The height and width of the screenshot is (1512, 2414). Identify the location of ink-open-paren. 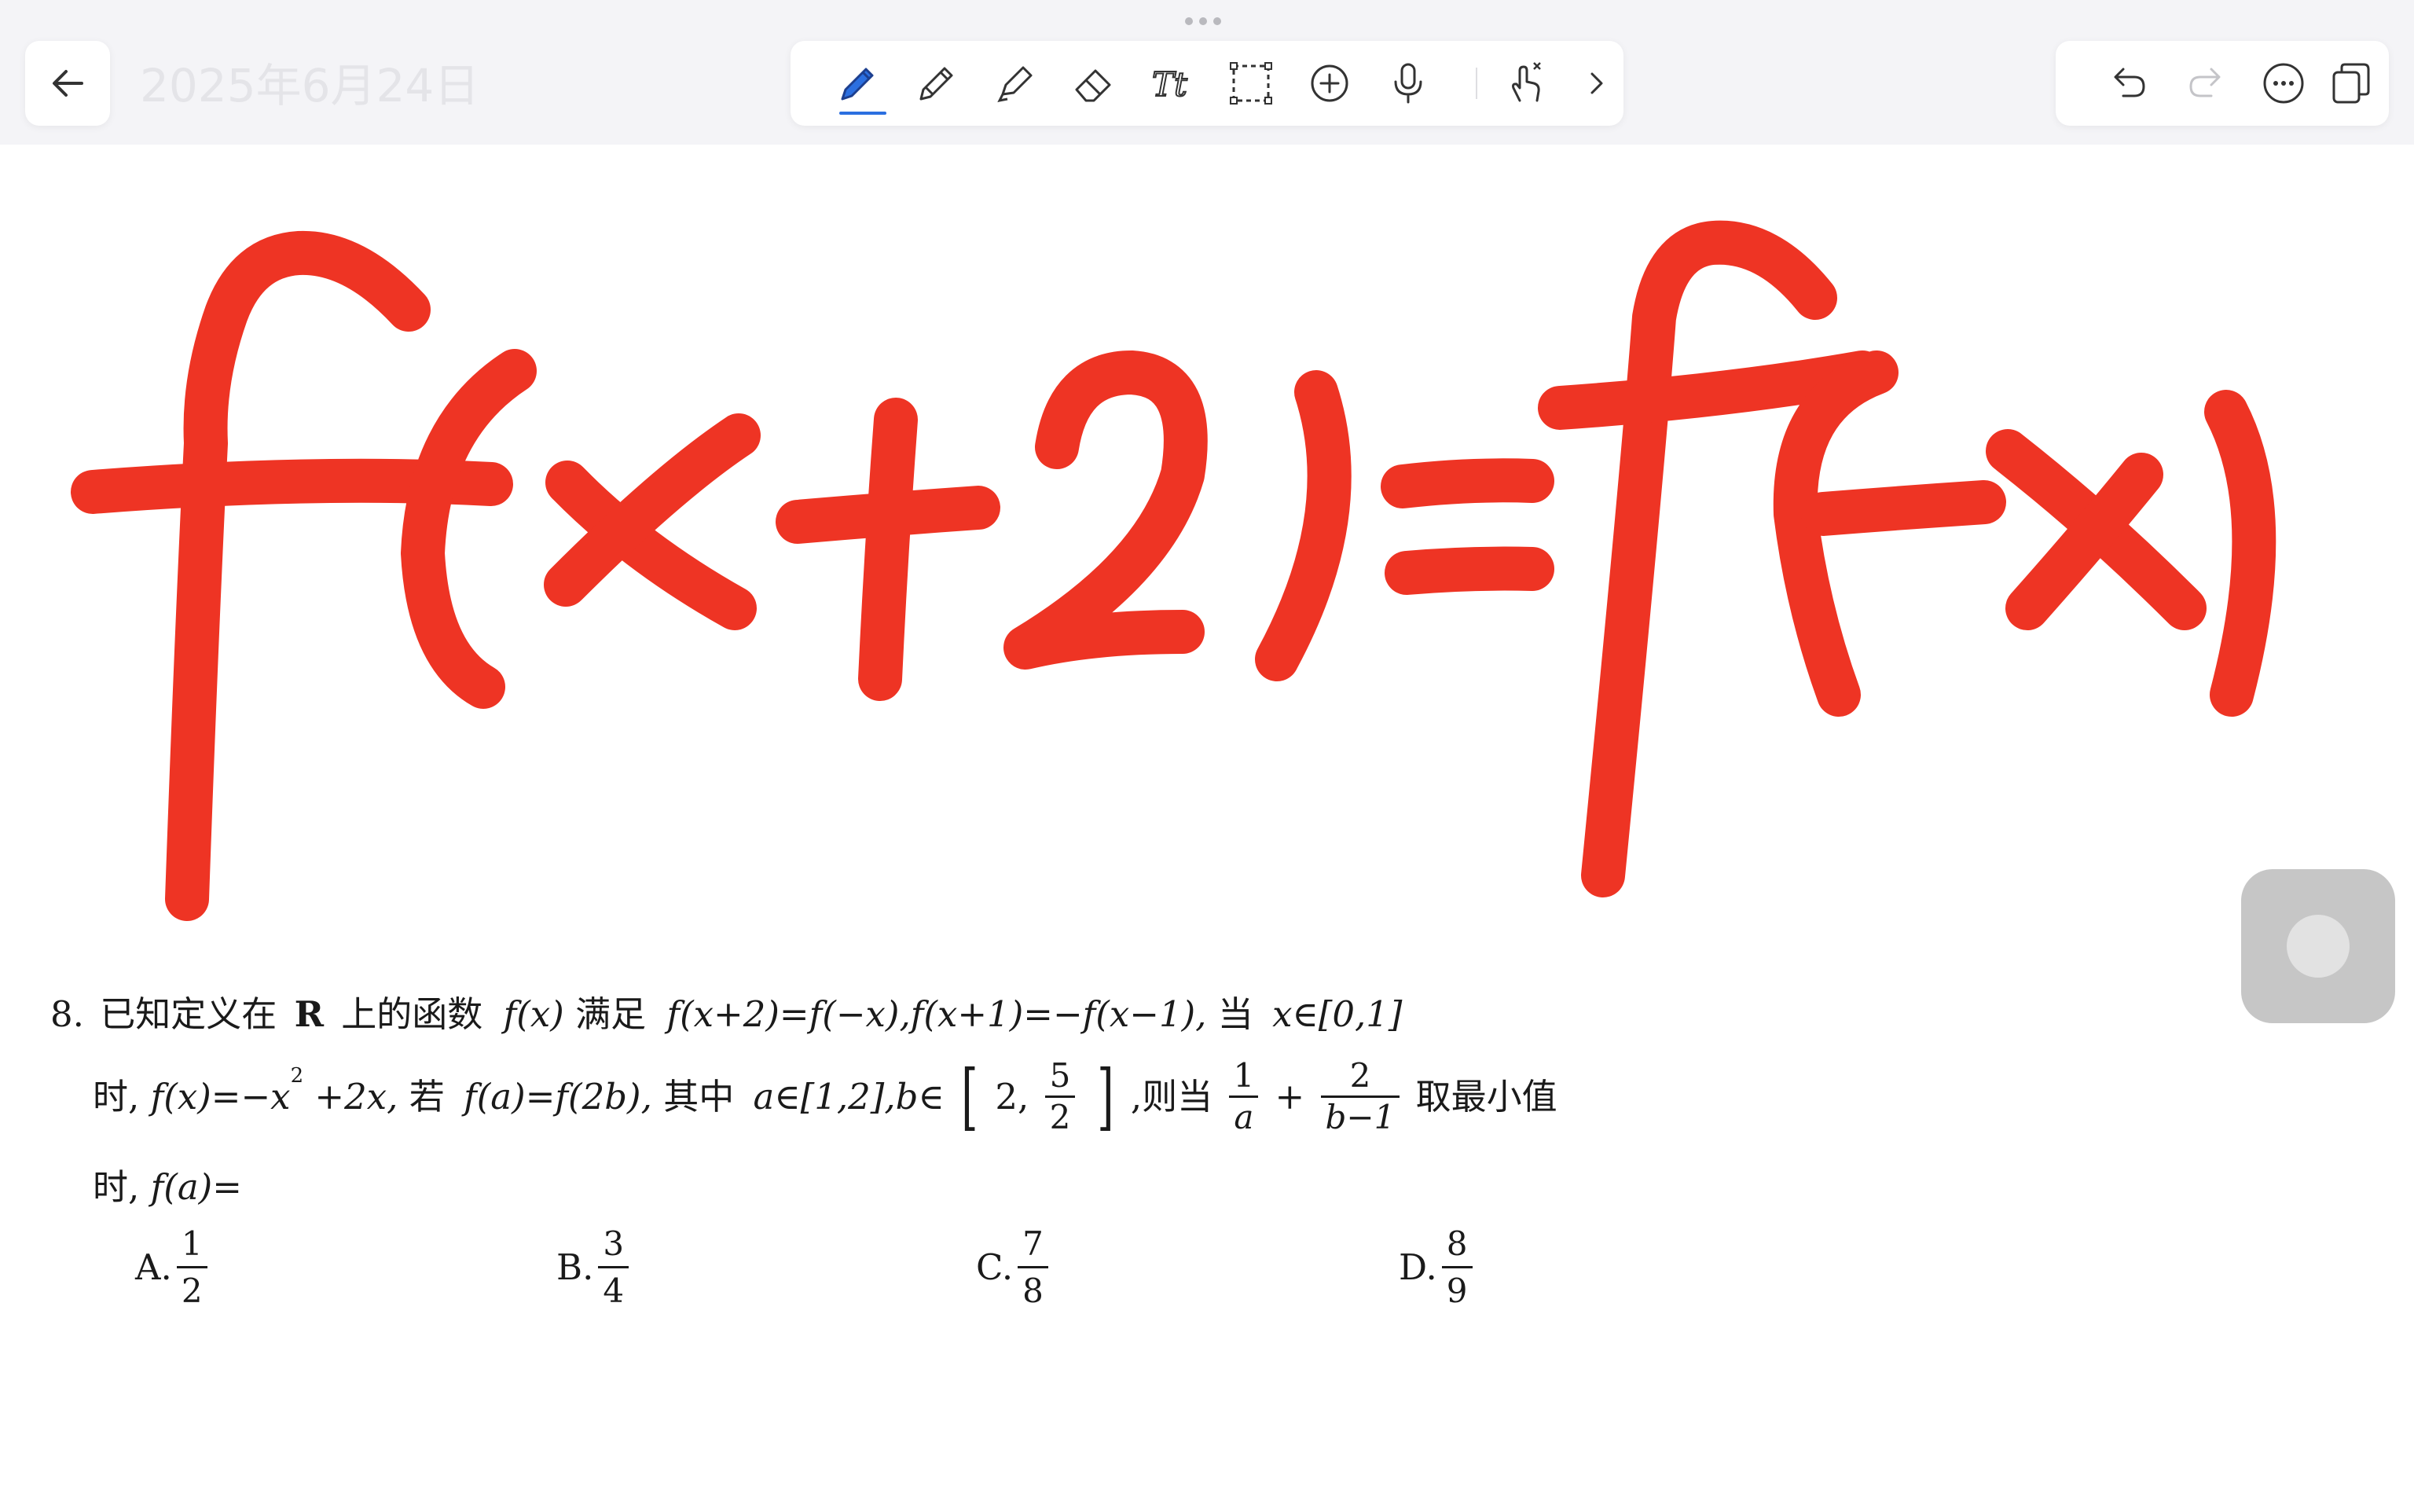
(469, 529).